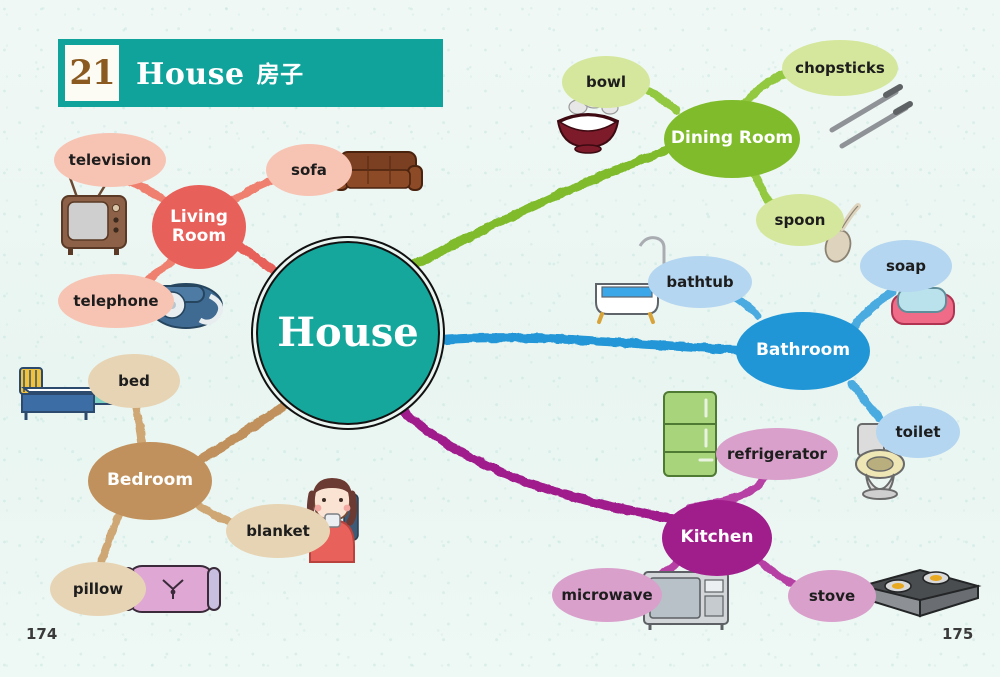 The width and height of the screenshot is (1000, 677). I want to click on leaf-microwave-label: microwave, so click(607, 594).